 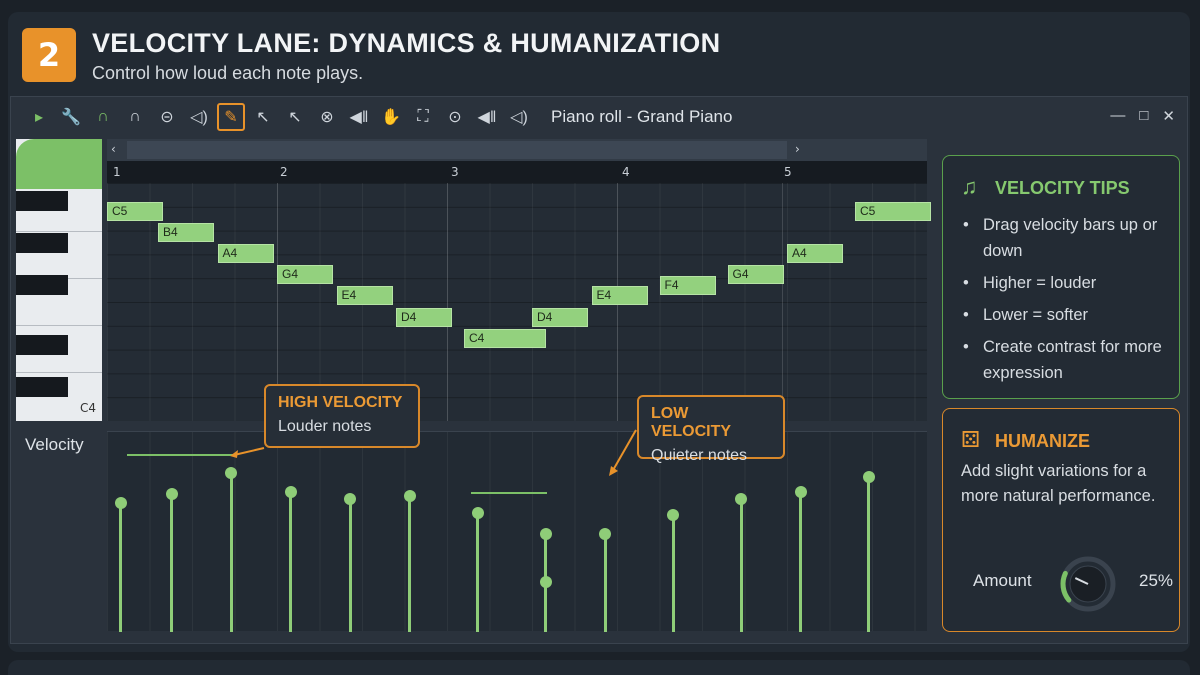 What do you see at coordinates (87, 408) in the screenshot?
I see `c4-key-label: C4` at bounding box center [87, 408].